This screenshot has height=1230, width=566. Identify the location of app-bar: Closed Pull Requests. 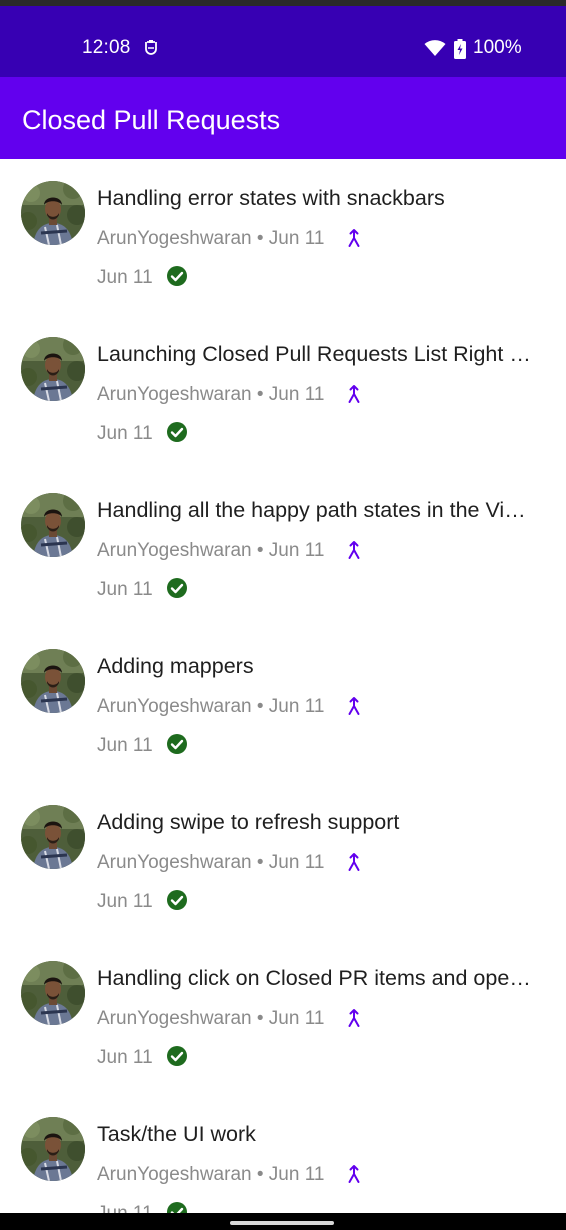
(283, 118).